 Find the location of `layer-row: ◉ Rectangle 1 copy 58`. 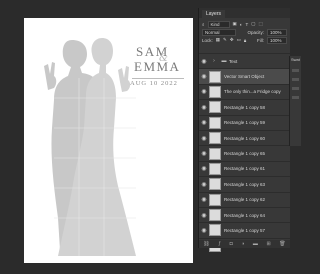

layer-row: ◉ Rectangle 1 copy 58 is located at coordinates (244, 106).